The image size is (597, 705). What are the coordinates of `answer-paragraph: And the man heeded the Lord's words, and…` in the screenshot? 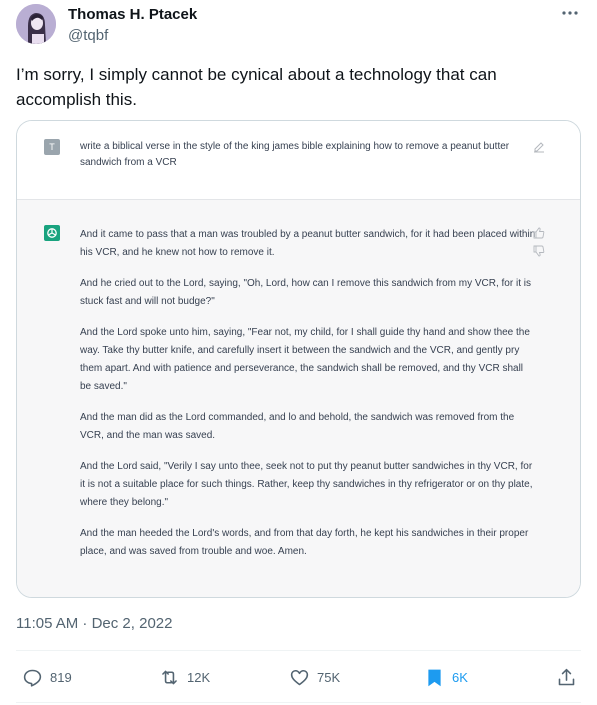 It's located at (304, 542).